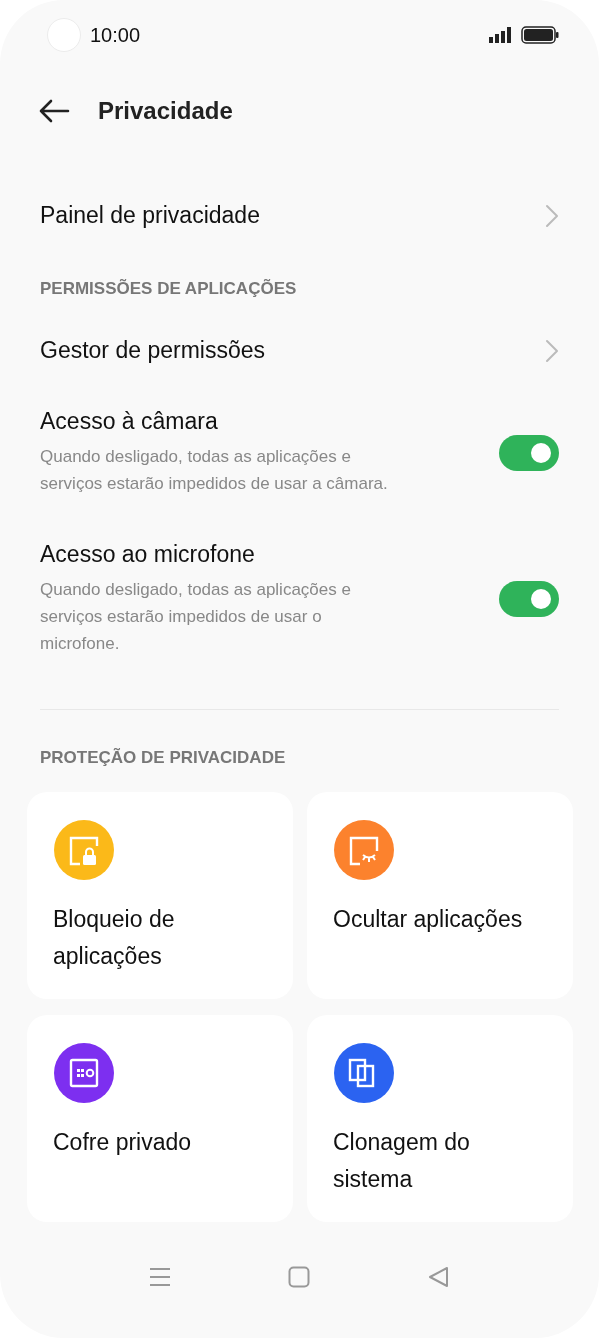 Image resolution: width=599 pixels, height=1338 pixels. Describe the element at coordinates (540, 35) in the screenshot. I see `battery-icon` at that location.